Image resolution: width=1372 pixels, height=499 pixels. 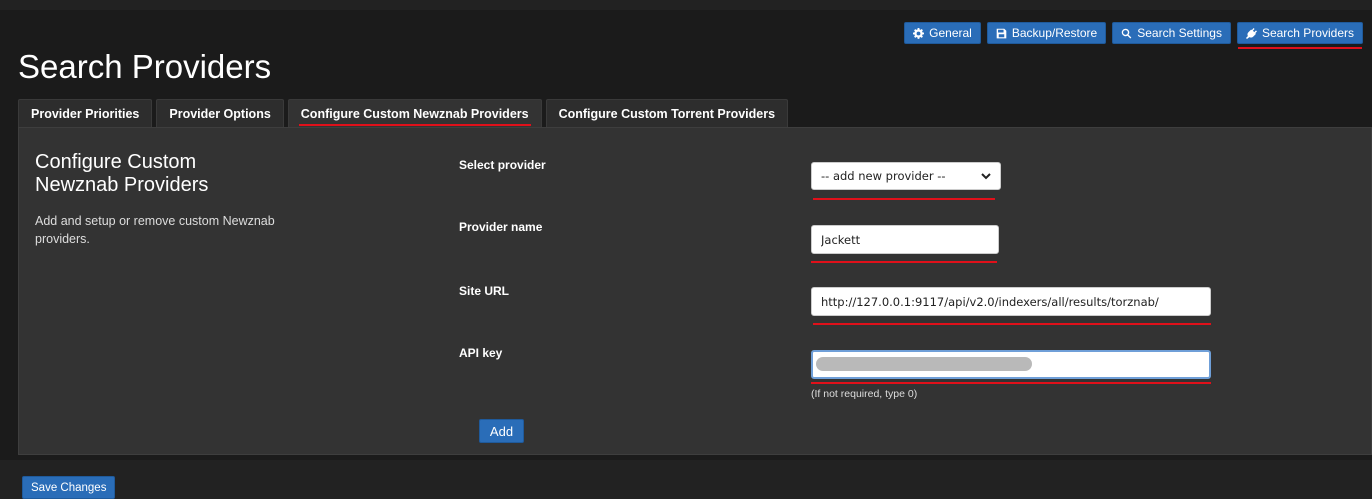 What do you see at coordinates (950, 33) in the screenshot?
I see `general-button-label: General` at bounding box center [950, 33].